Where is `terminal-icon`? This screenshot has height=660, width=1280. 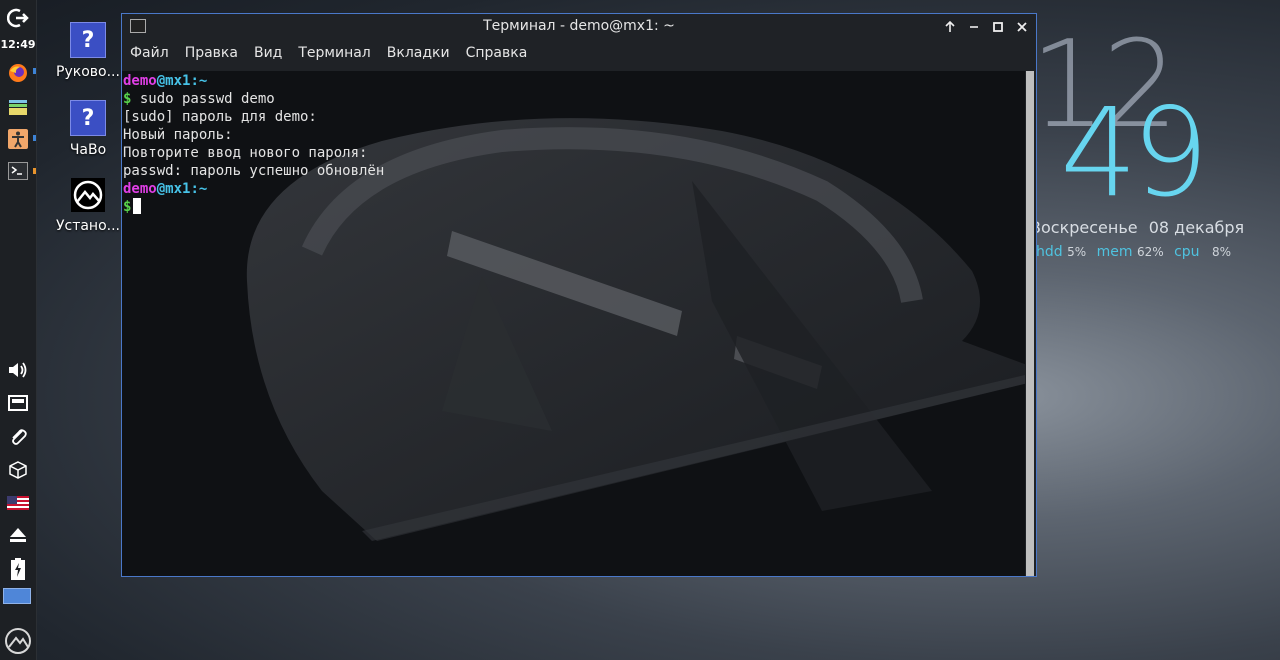
terminal-icon is located at coordinates (18, 171).